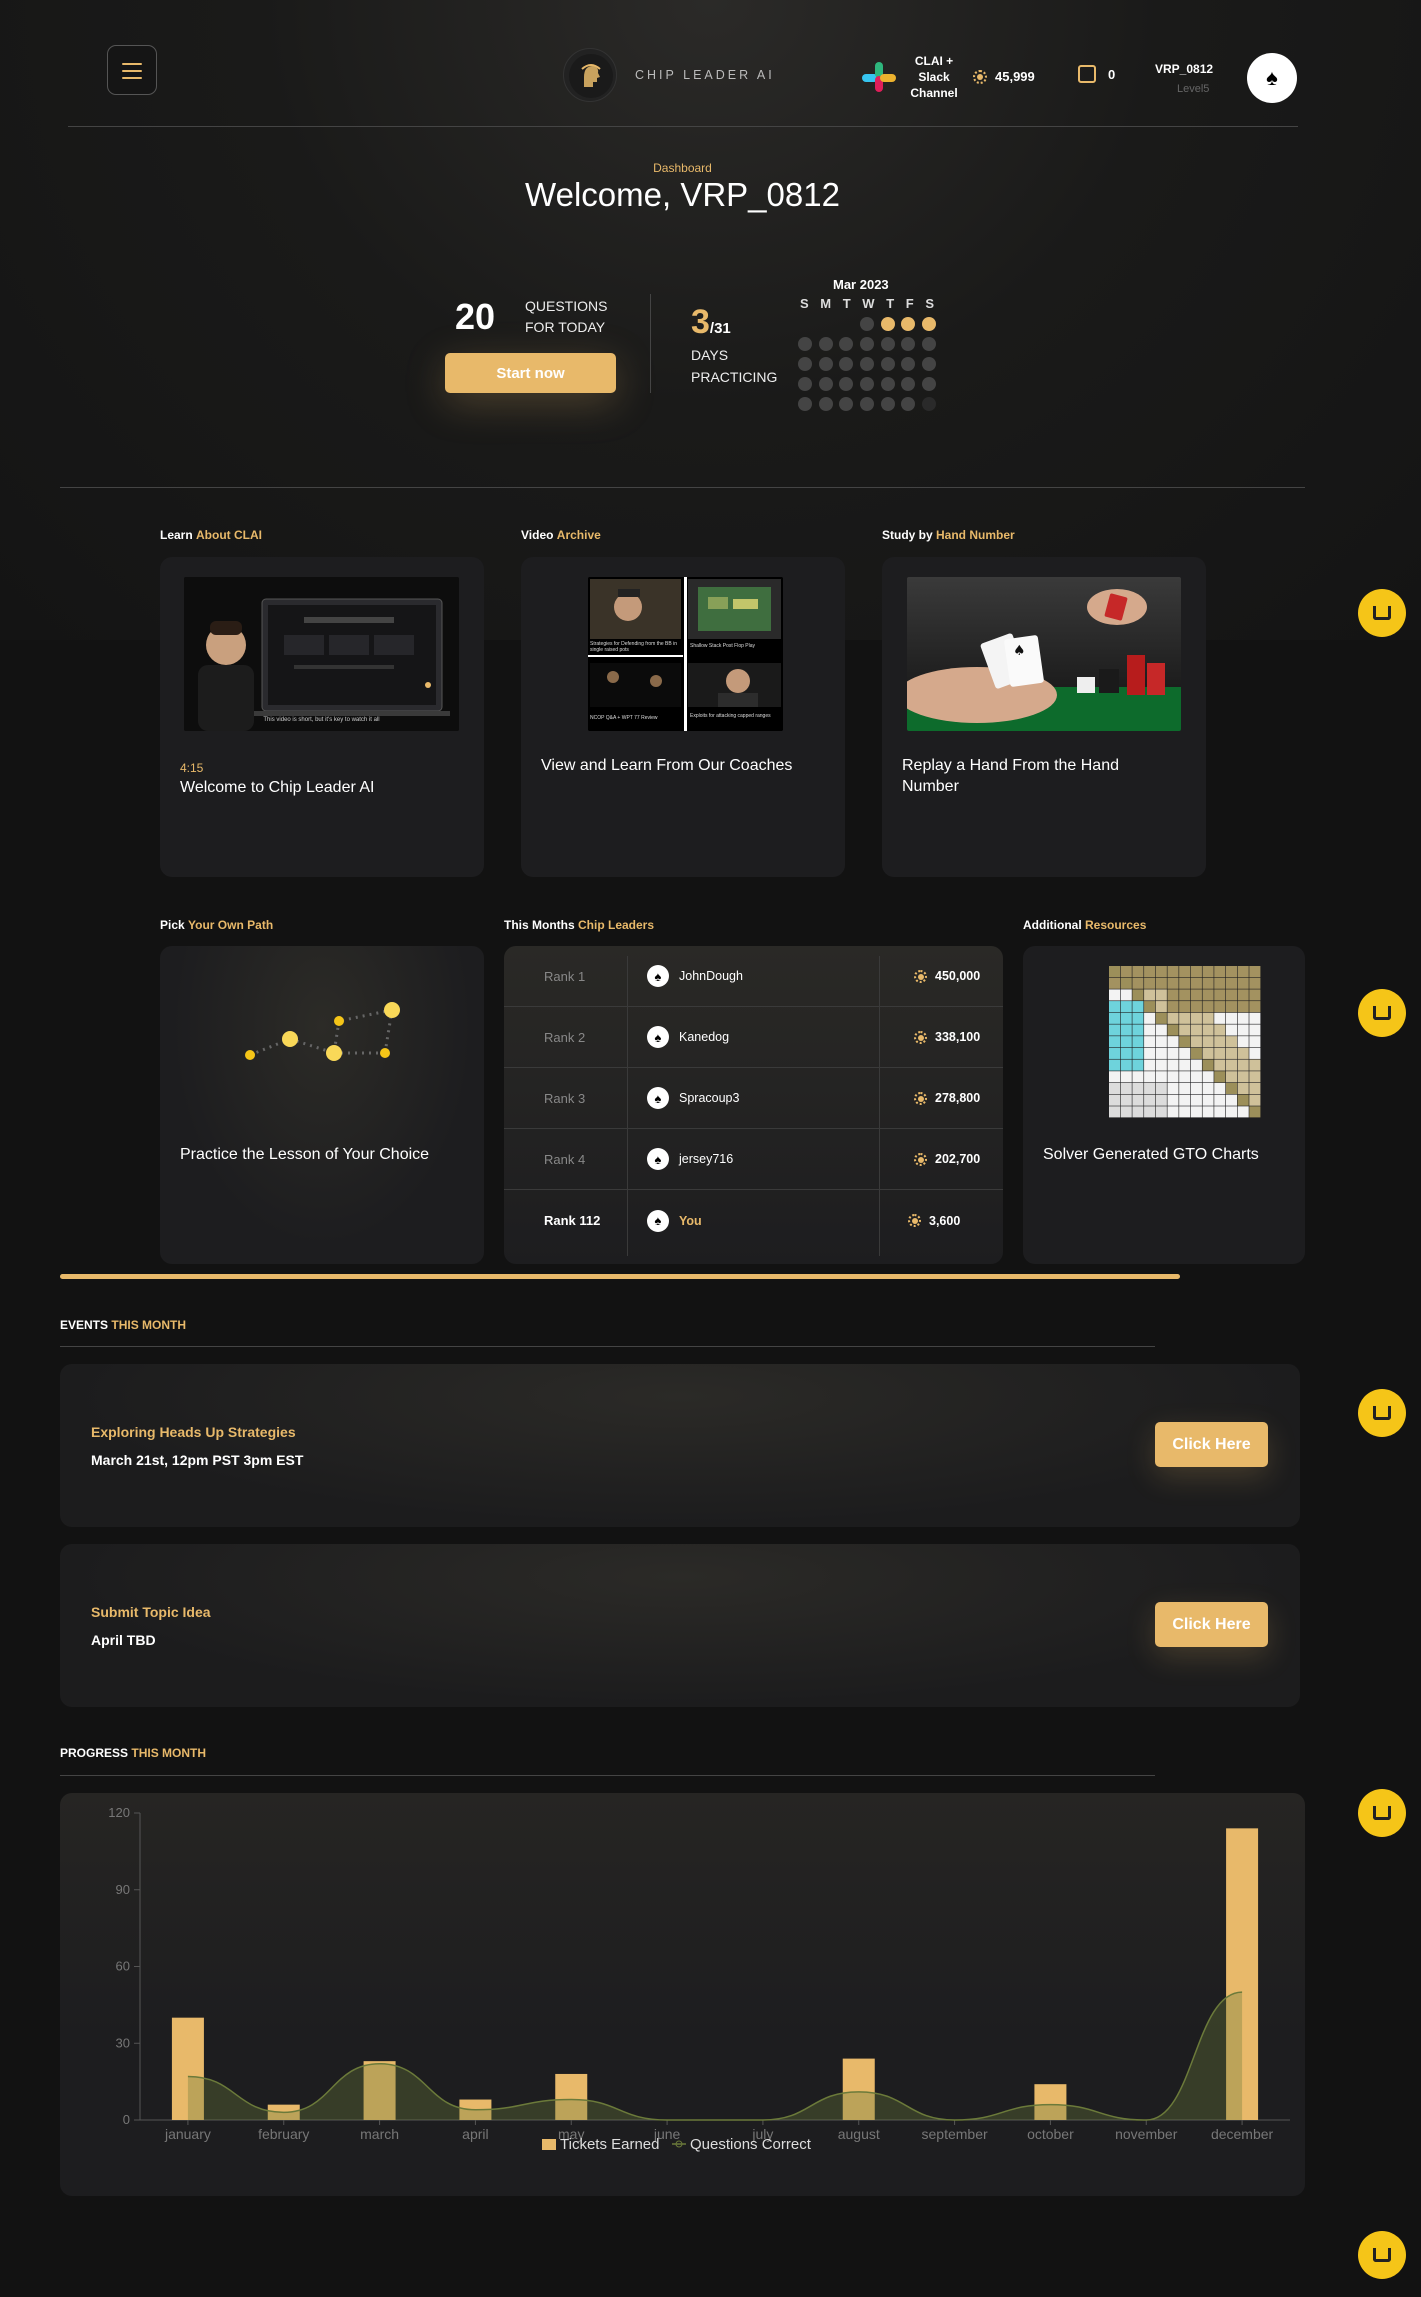 This screenshot has width=1421, height=2297. I want to click on start-now-button: Start now, so click(530, 373).